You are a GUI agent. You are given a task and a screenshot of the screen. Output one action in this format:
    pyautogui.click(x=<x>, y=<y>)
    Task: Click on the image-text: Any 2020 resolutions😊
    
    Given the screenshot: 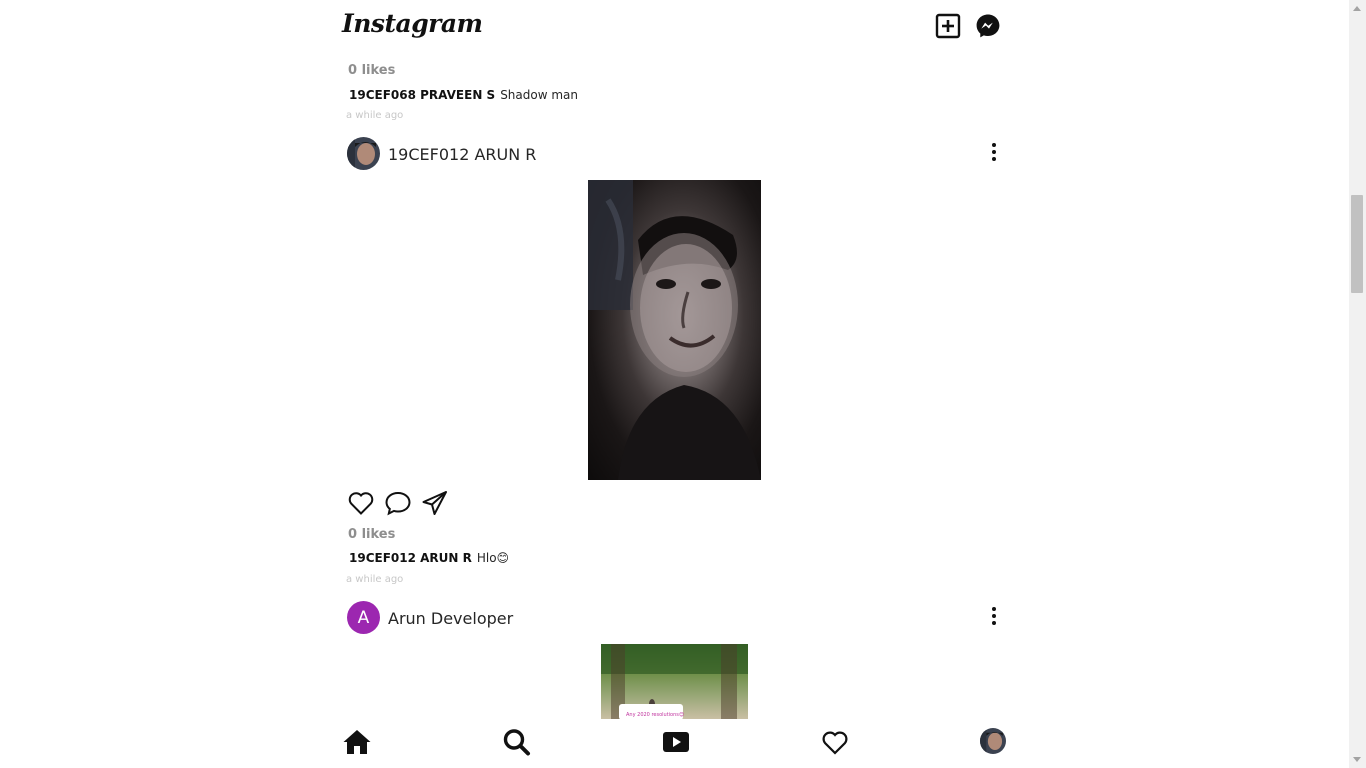 What is the action you would take?
    pyautogui.click(x=655, y=715)
    